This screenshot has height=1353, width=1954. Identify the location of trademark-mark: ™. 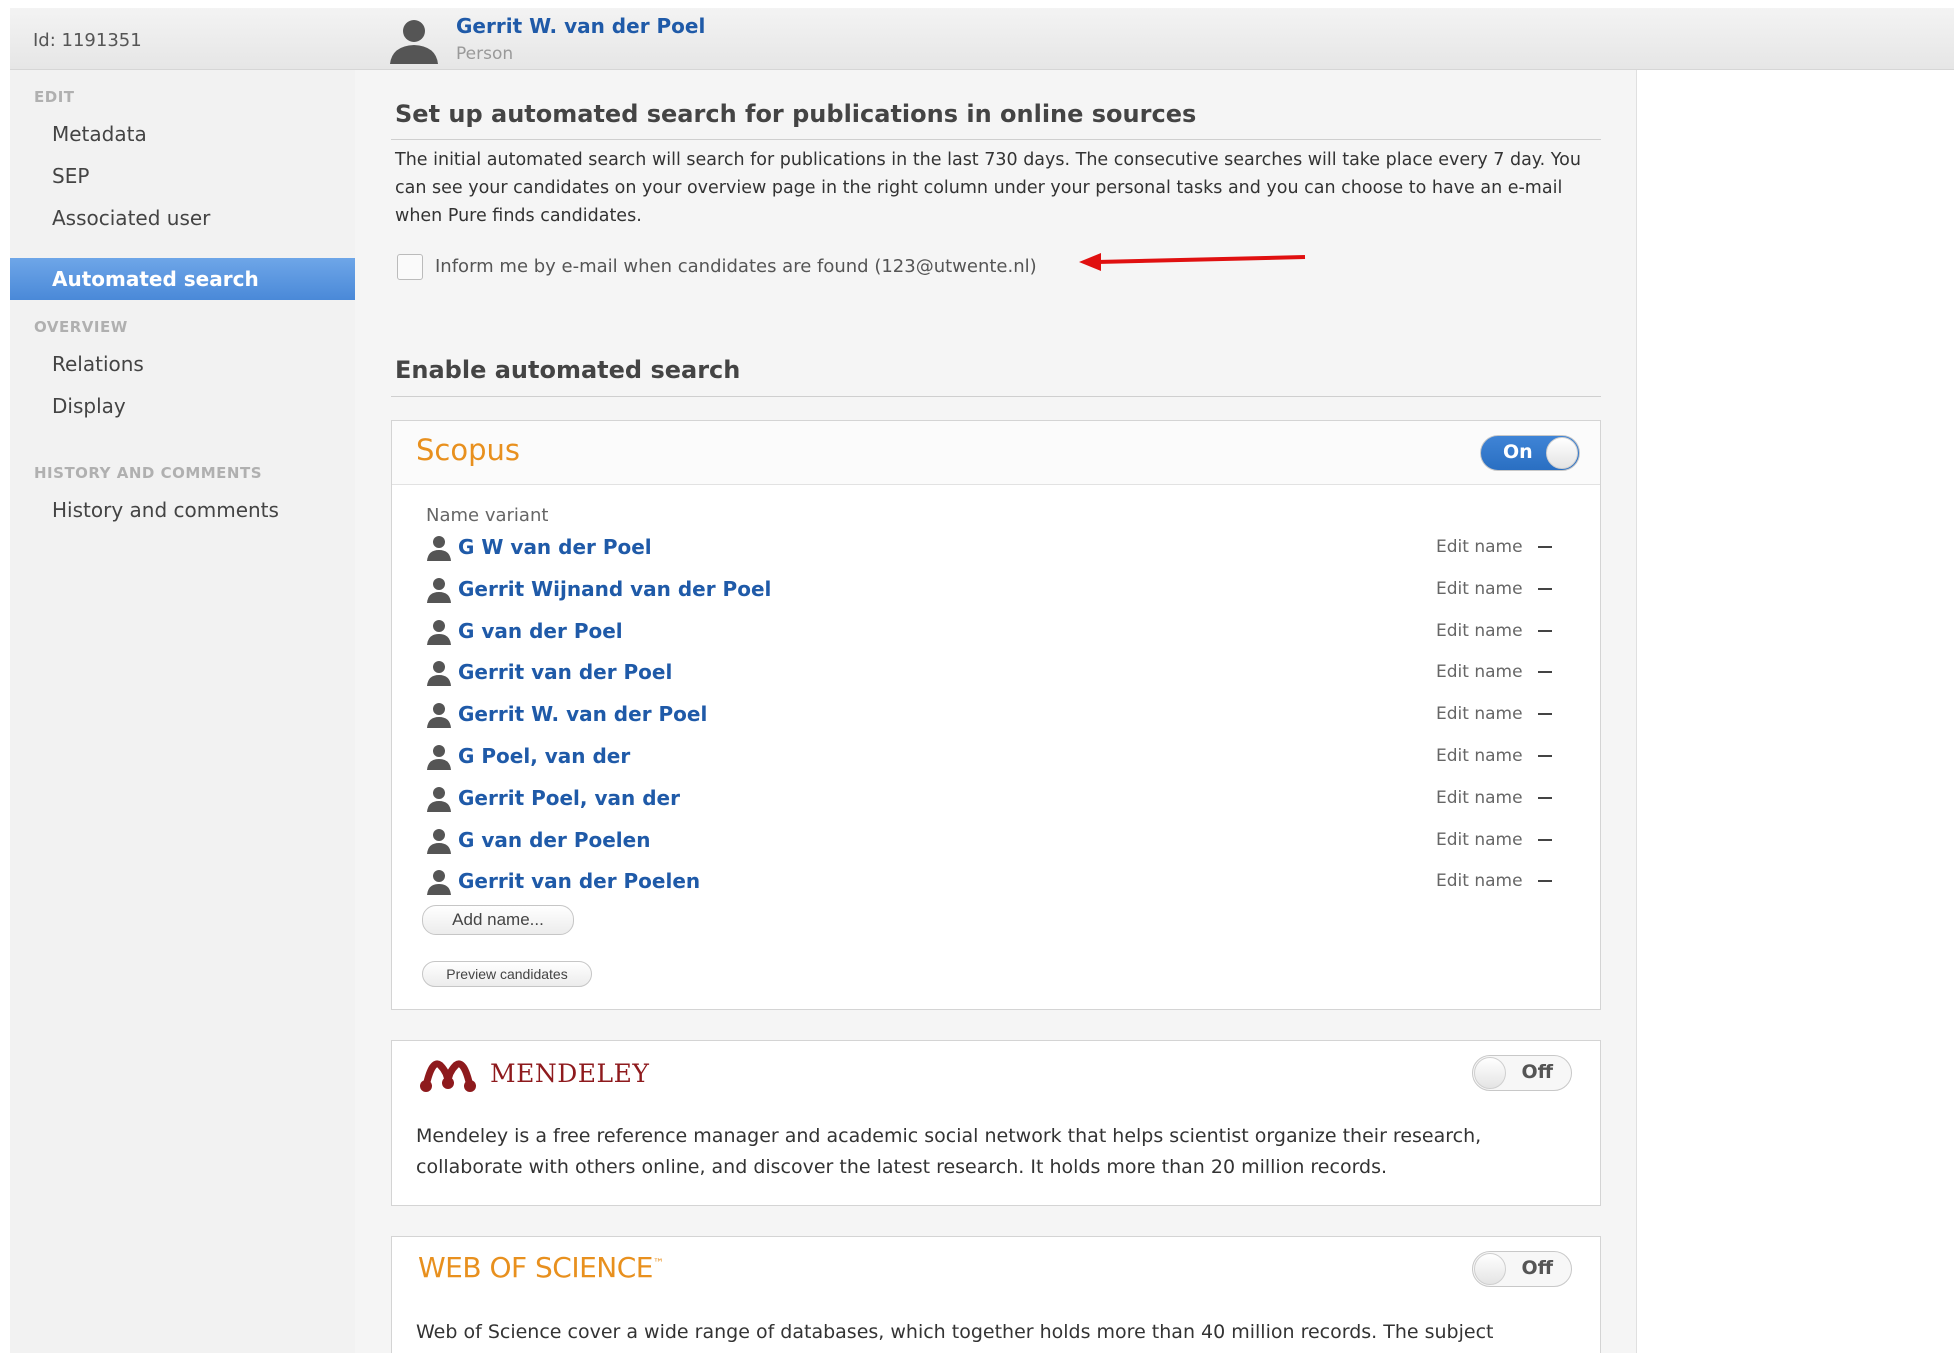
(658, 1263).